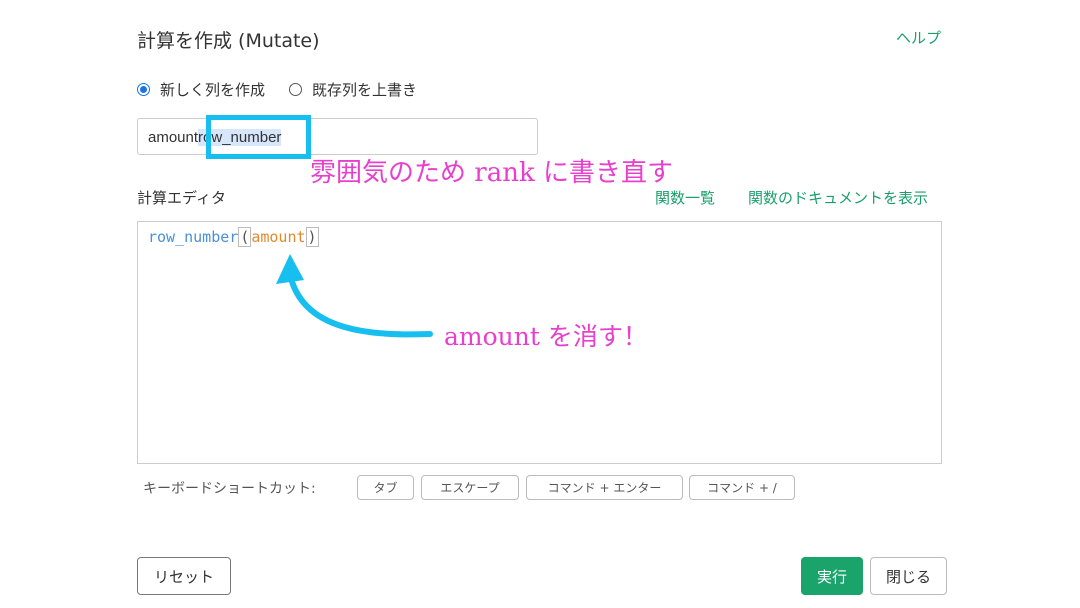  Describe the element at coordinates (491, 173) in the screenshot. I see `rename-annotation: 雰囲気のため rank に書き直す` at that location.